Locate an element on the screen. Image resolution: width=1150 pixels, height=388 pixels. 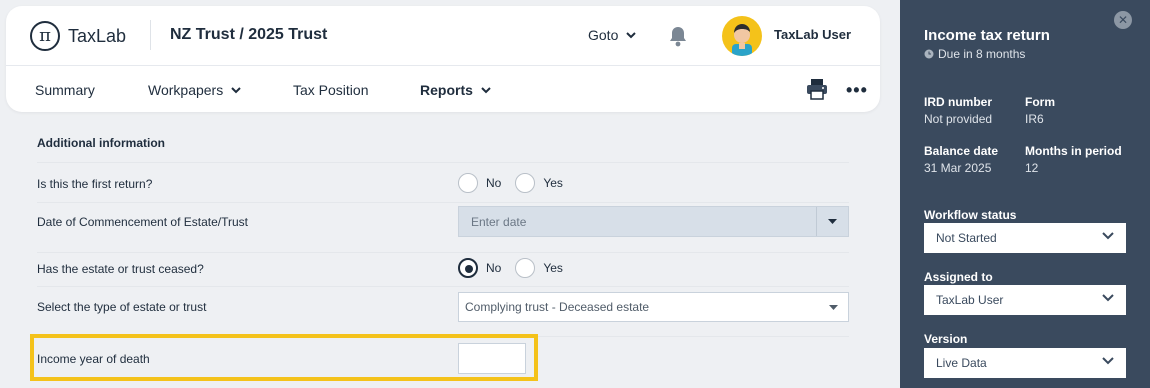
nav-tax-position-label: Tax Position is located at coordinates (331, 90).